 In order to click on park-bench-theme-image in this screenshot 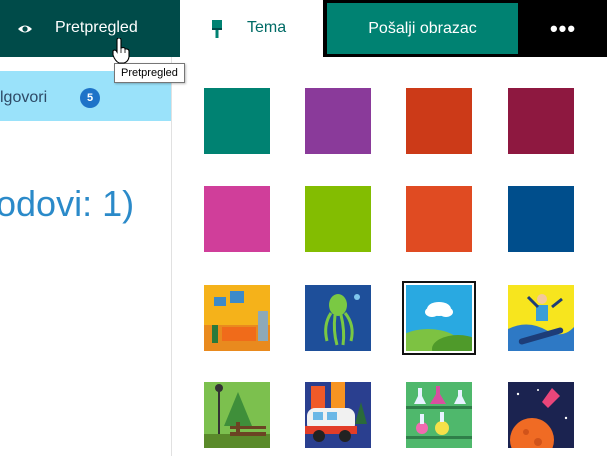, I will do `click(237, 415)`.